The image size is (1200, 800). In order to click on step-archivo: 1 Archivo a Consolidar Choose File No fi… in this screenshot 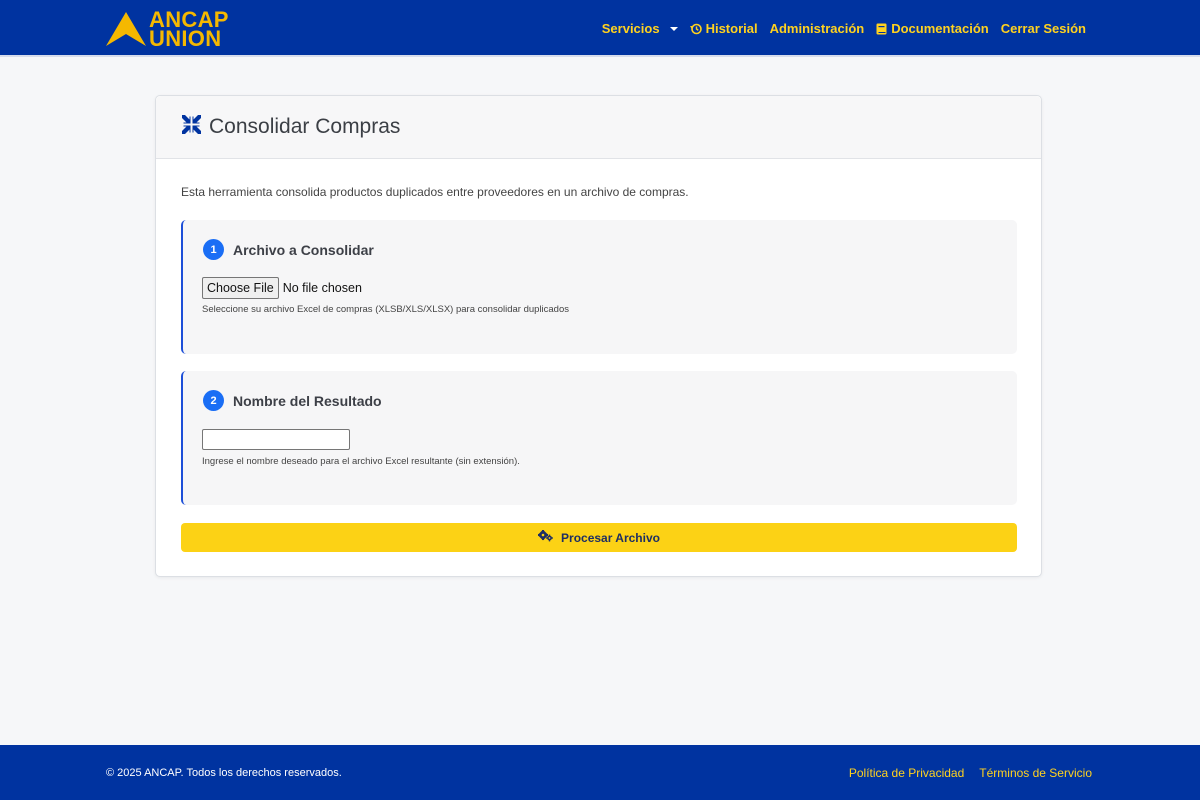, I will do `click(599, 287)`.